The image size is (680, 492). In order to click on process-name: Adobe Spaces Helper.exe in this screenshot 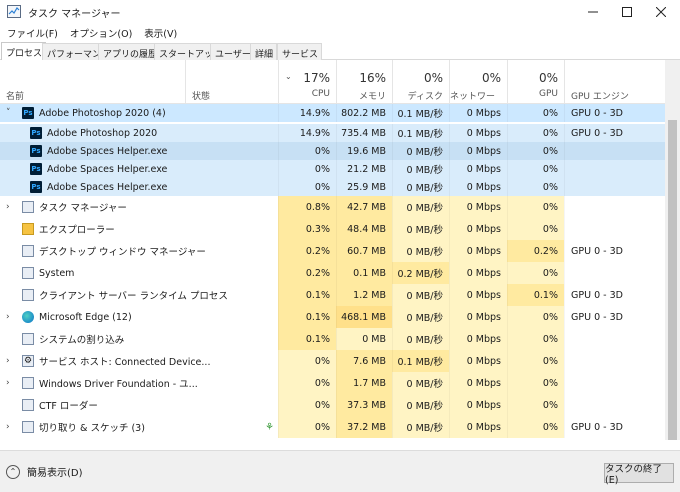, I will do `click(107, 187)`.